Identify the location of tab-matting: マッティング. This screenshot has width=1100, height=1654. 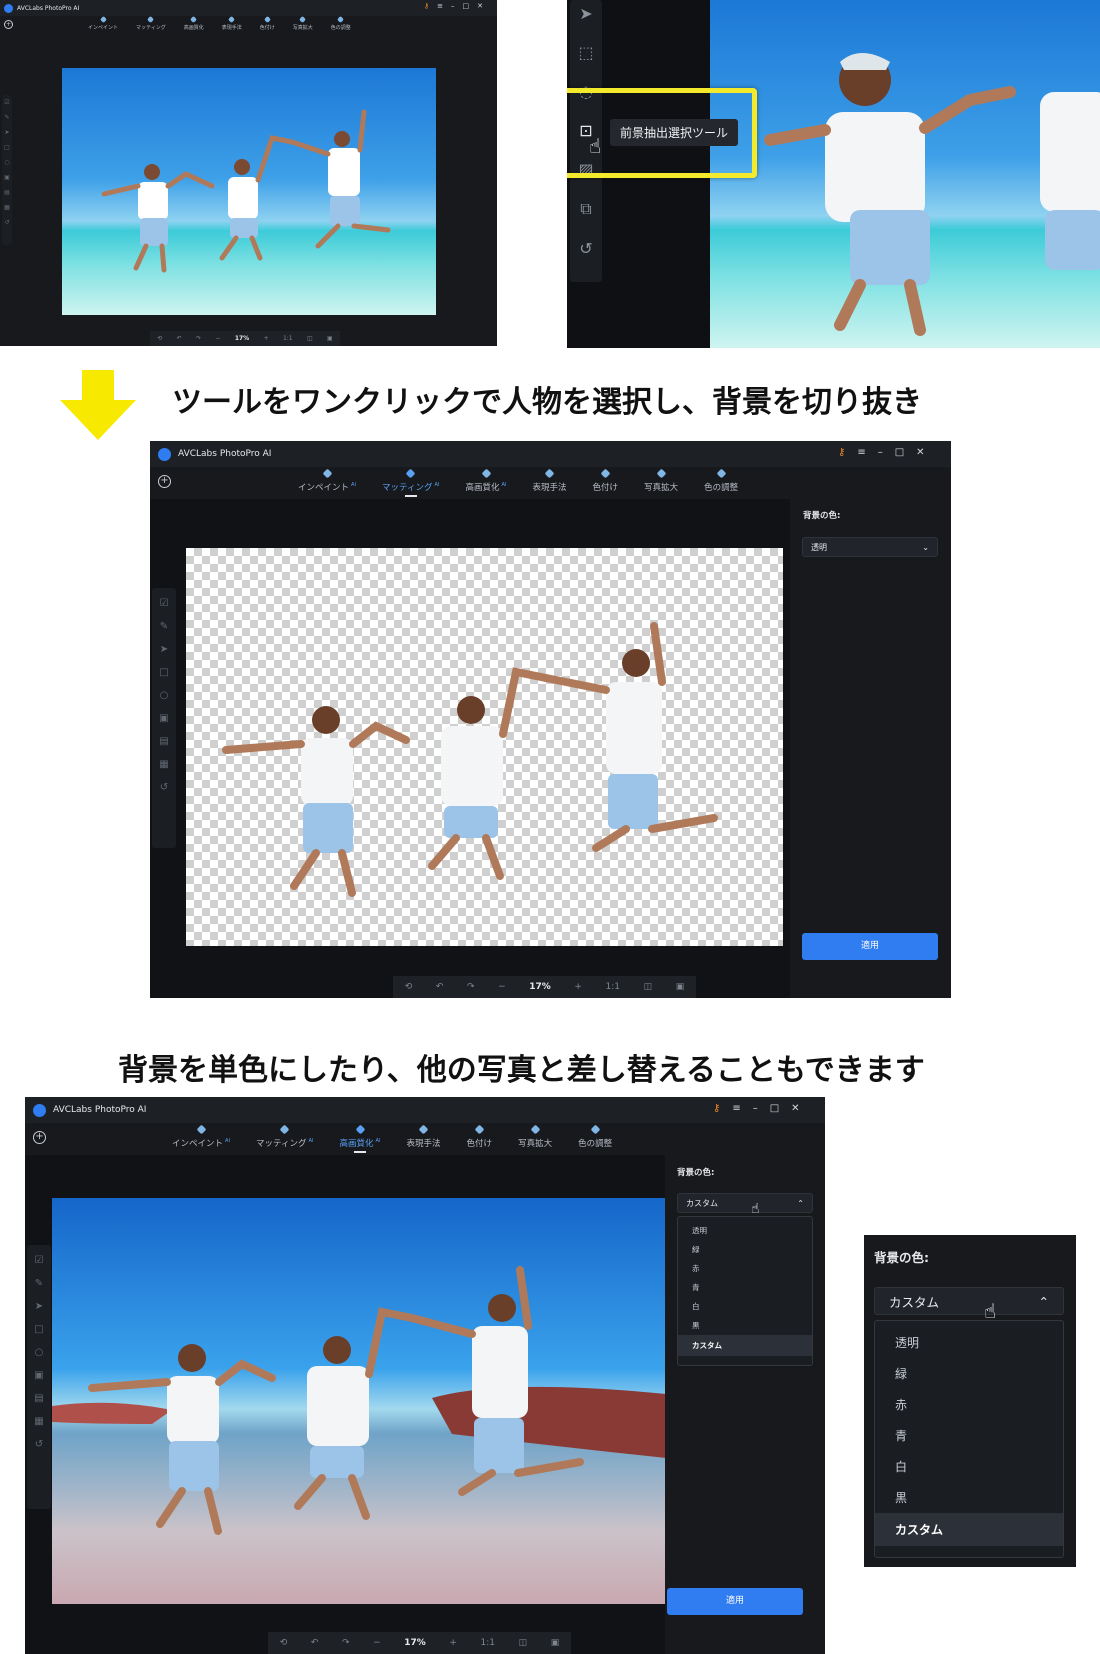
(151, 23).